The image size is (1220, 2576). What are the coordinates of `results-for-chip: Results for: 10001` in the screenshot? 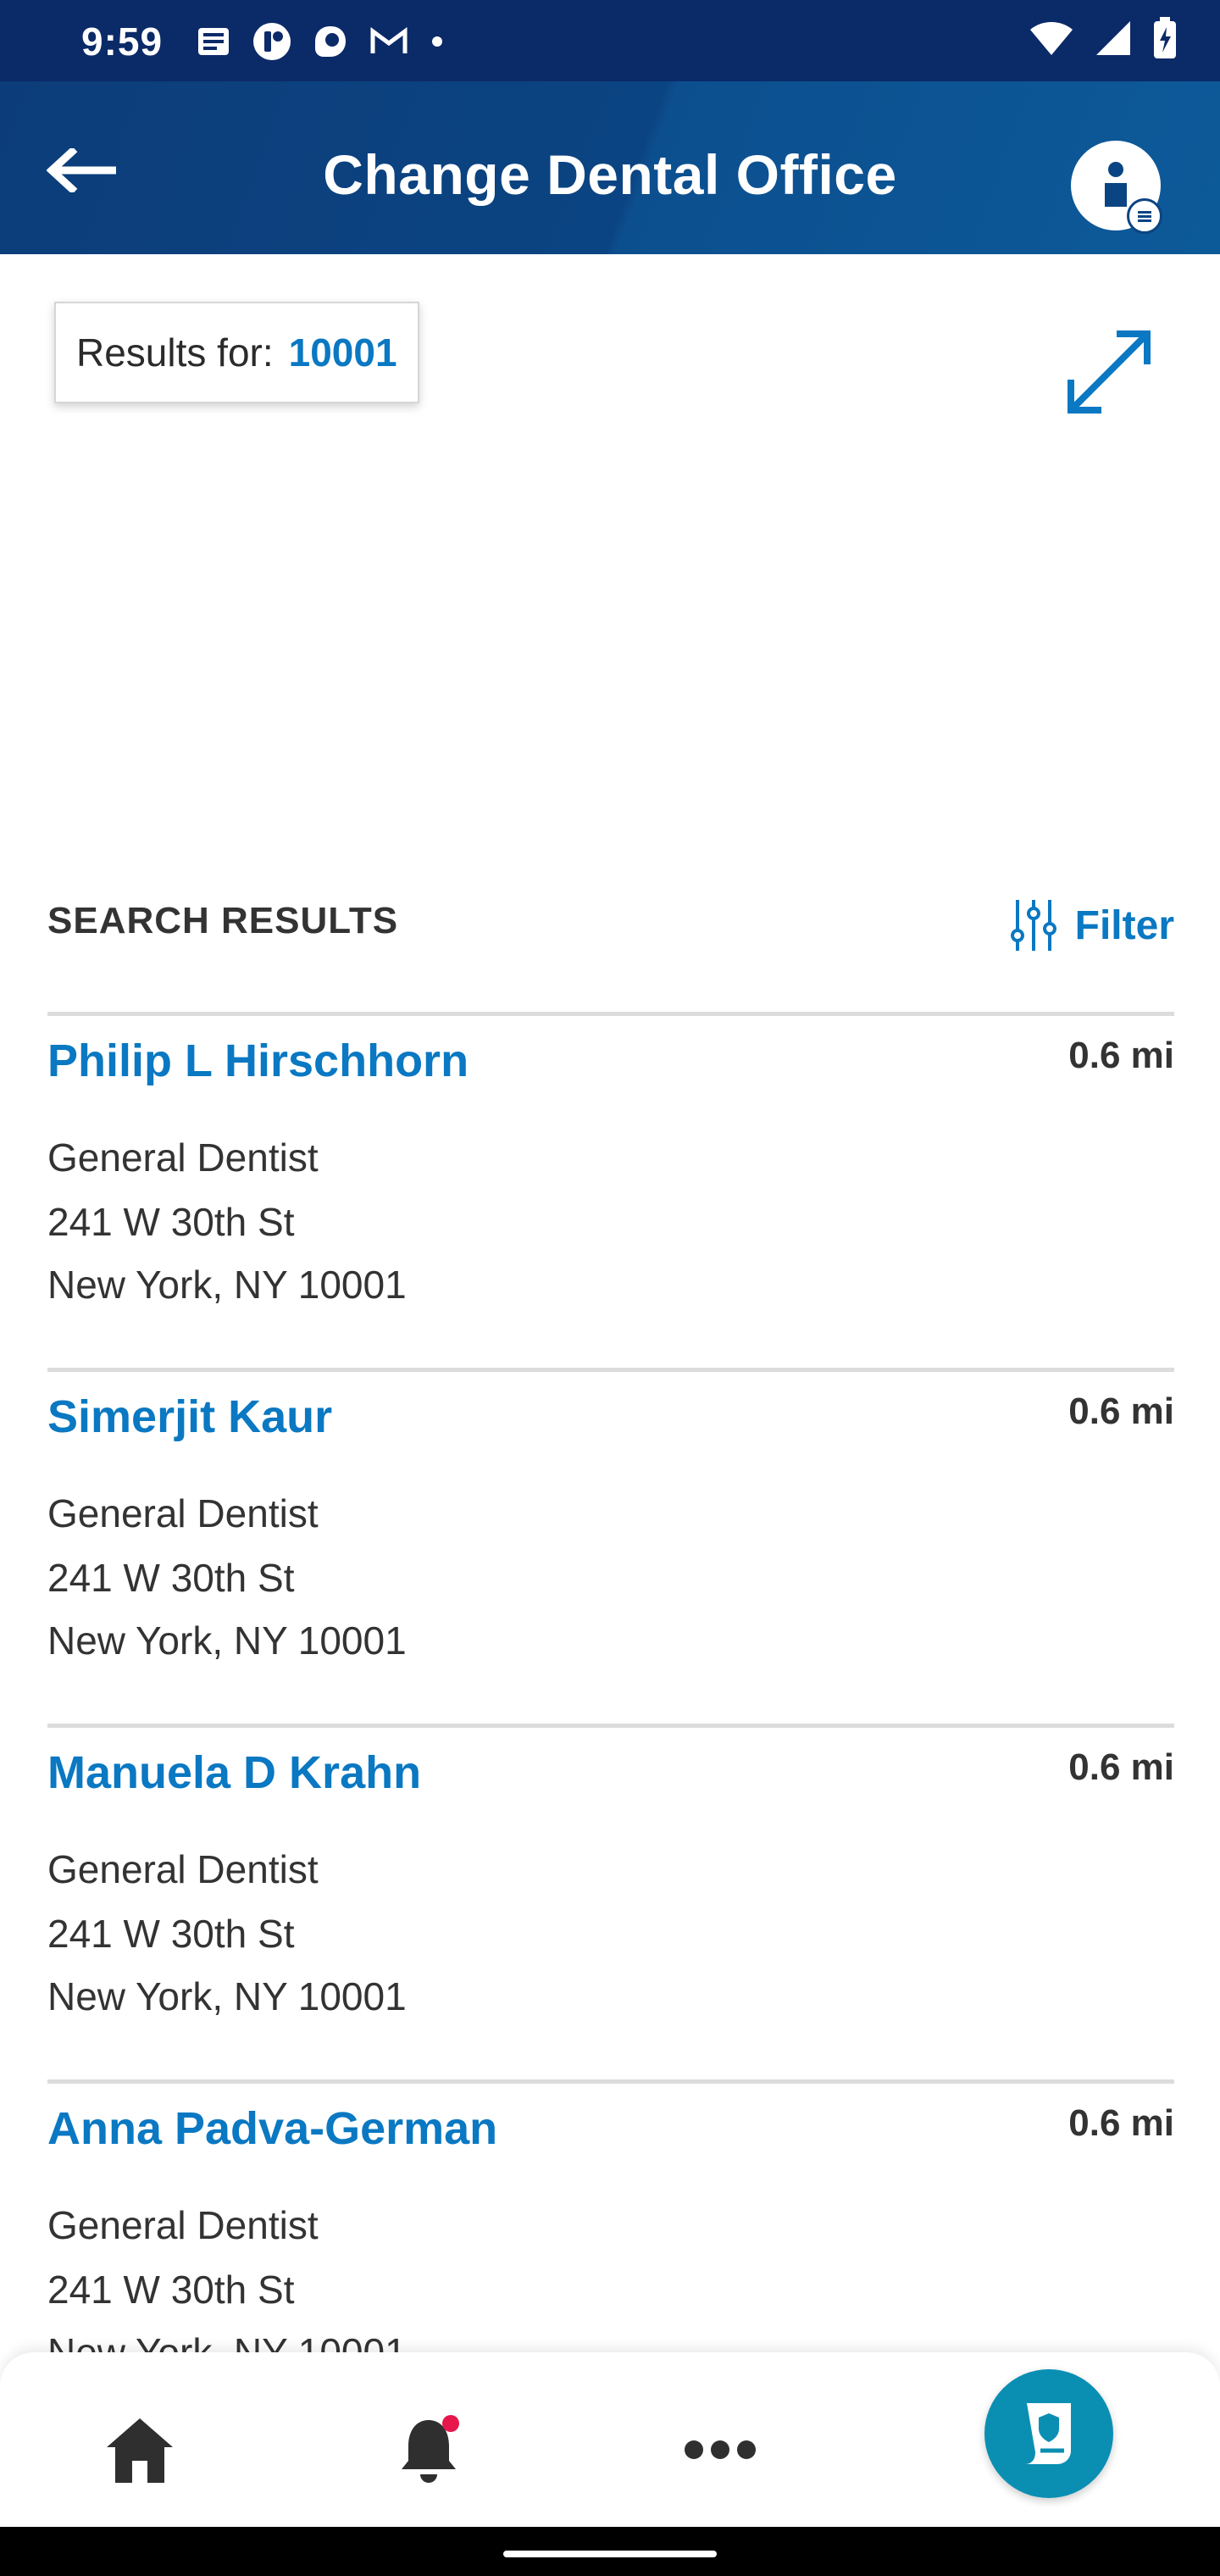 It's located at (236, 352).